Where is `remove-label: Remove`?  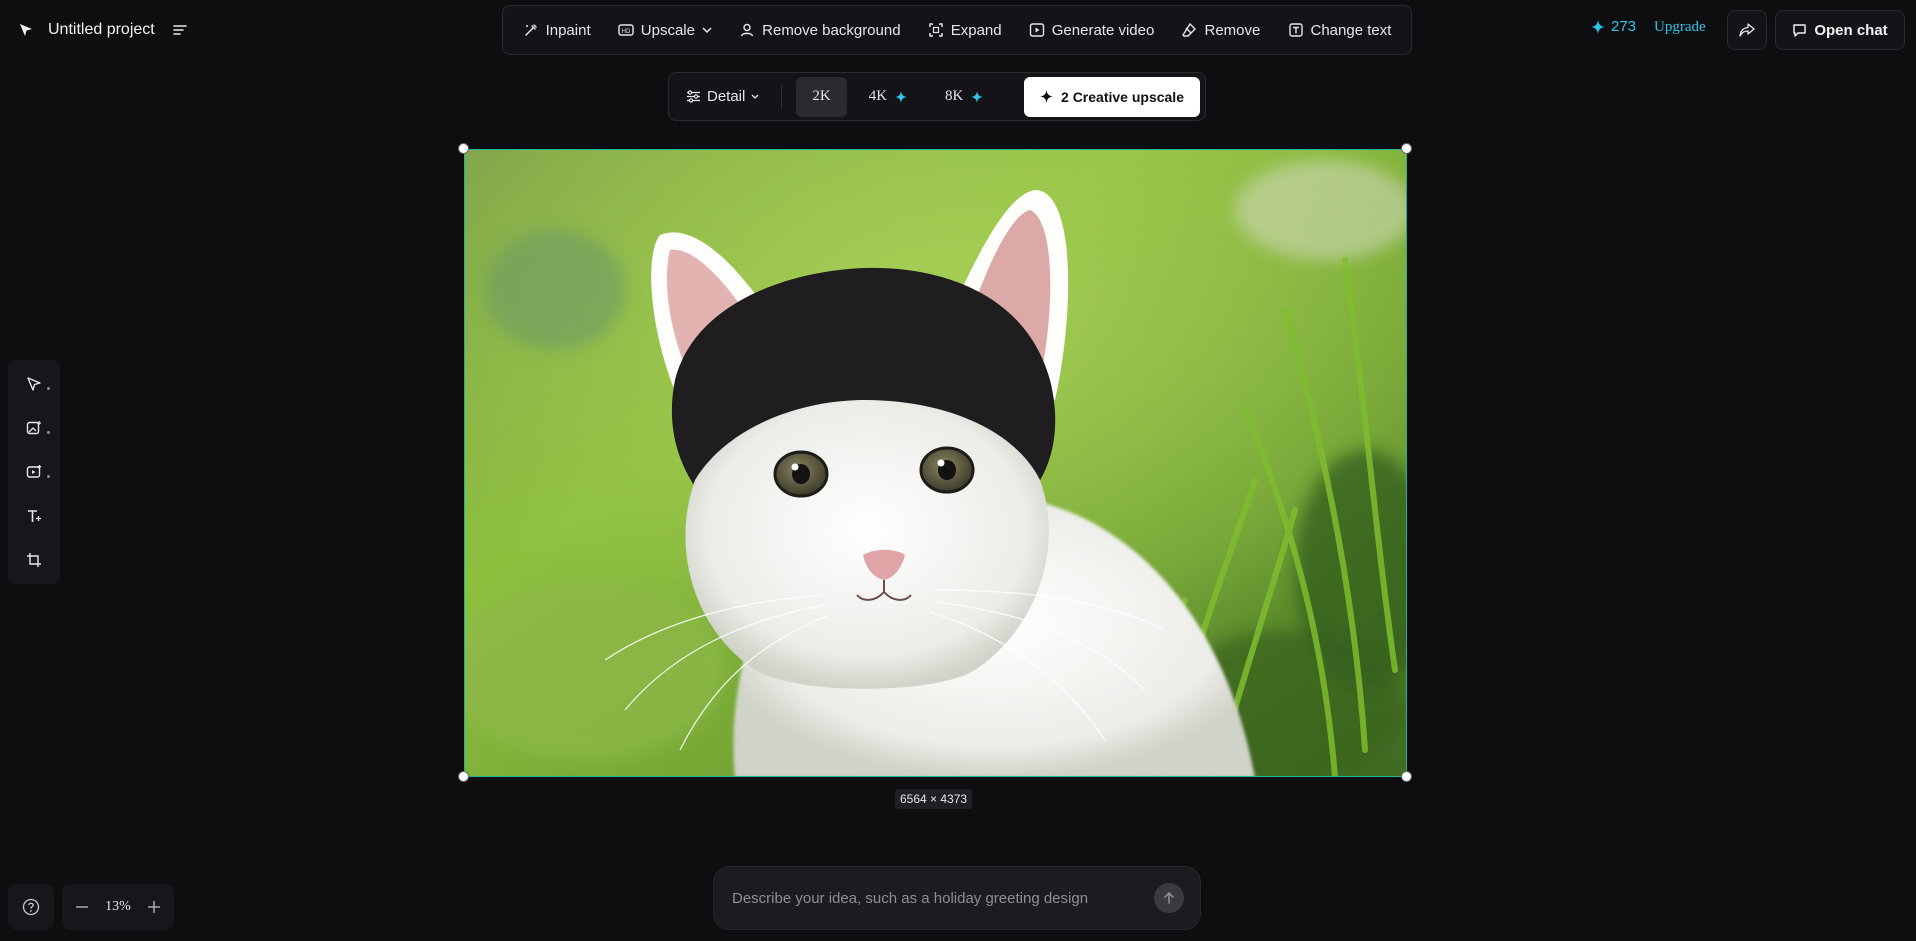
remove-label: Remove is located at coordinates (1232, 30).